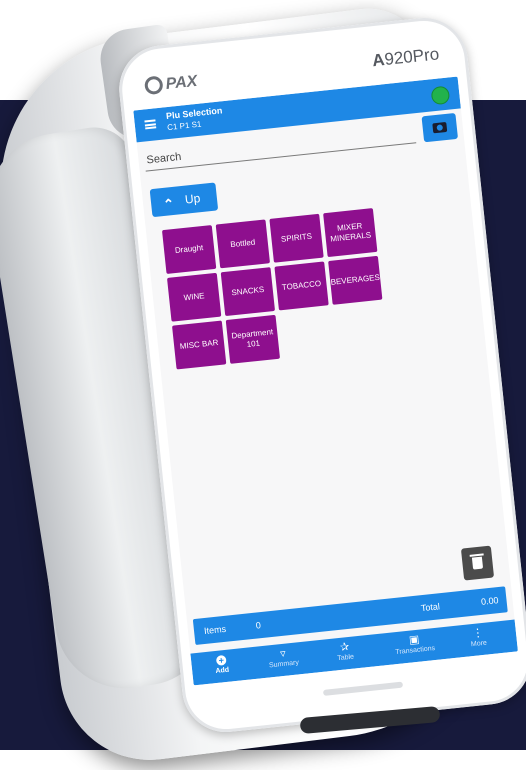  What do you see at coordinates (194, 113) in the screenshot?
I see `page-title: Plu Selection` at bounding box center [194, 113].